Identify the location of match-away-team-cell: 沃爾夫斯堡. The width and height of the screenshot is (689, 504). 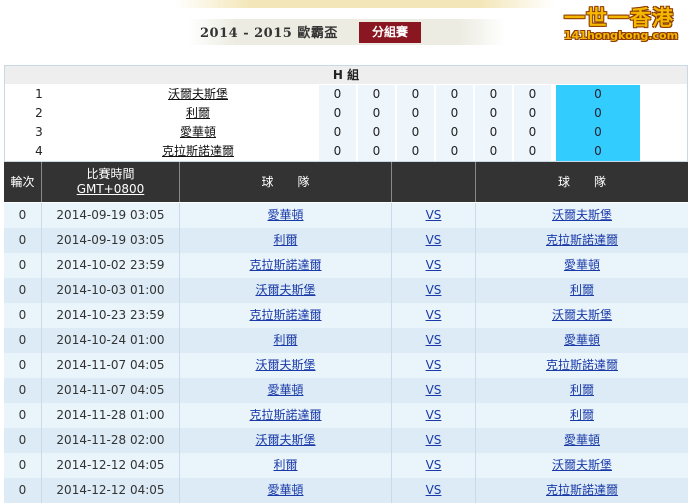
(582, 465).